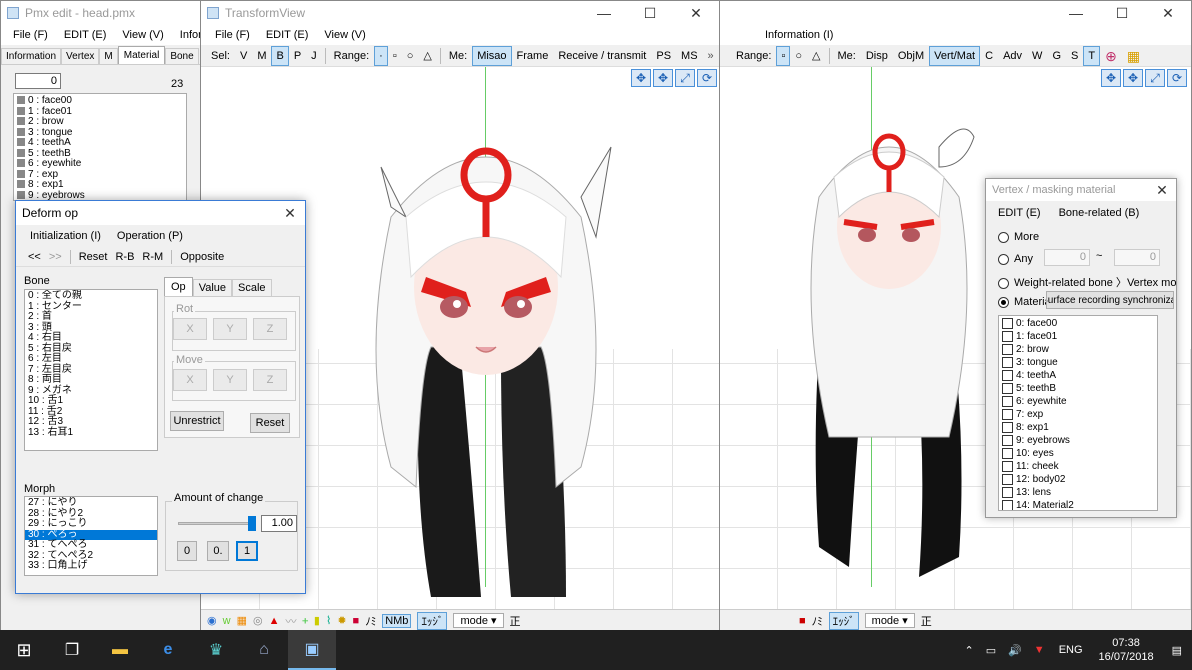  What do you see at coordinates (91, 380) in the screenshot?
I see `list-item: 8 : 両目` at bounding box center [91, 380].